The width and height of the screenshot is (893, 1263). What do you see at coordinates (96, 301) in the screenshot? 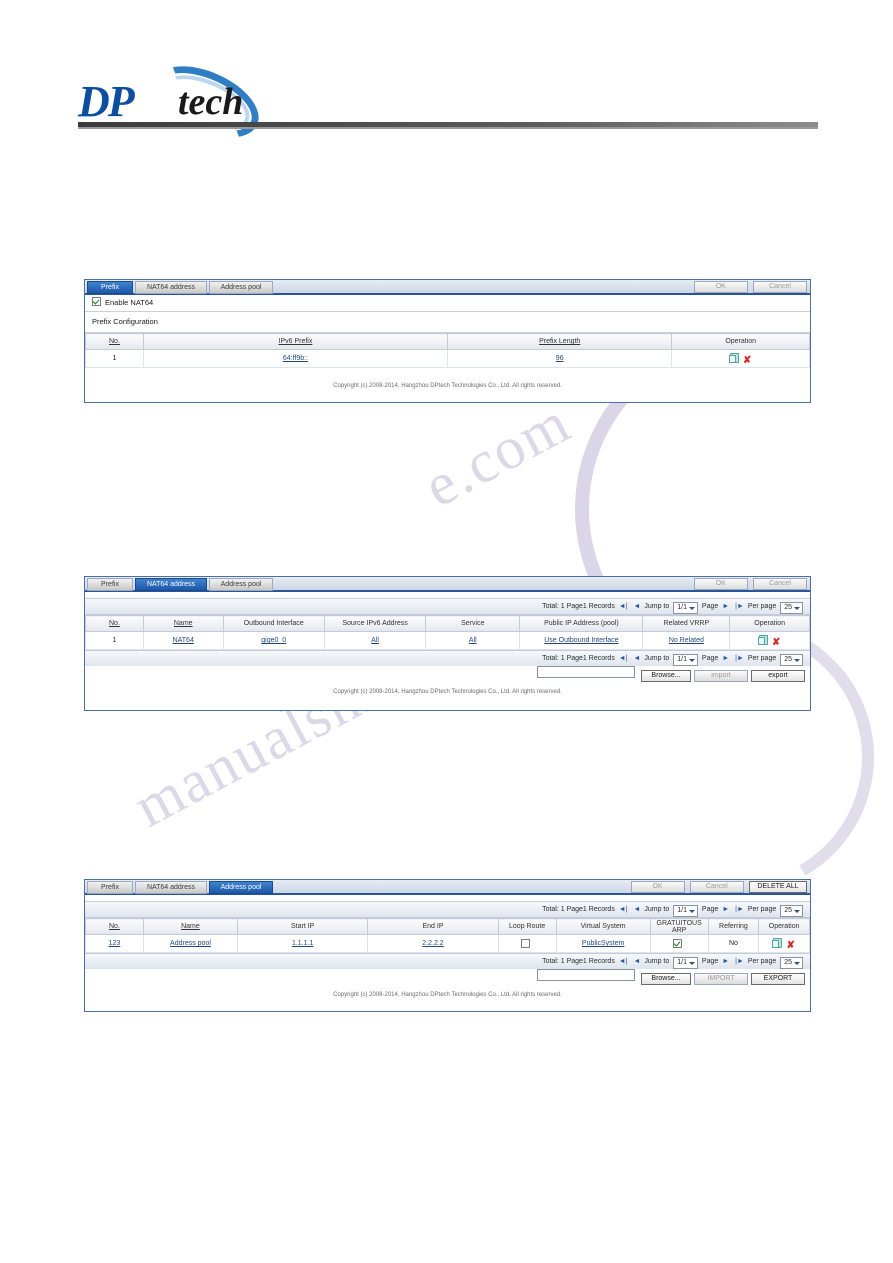
I see `enable-nat64-checkbox` at bounding box center [96, 301].